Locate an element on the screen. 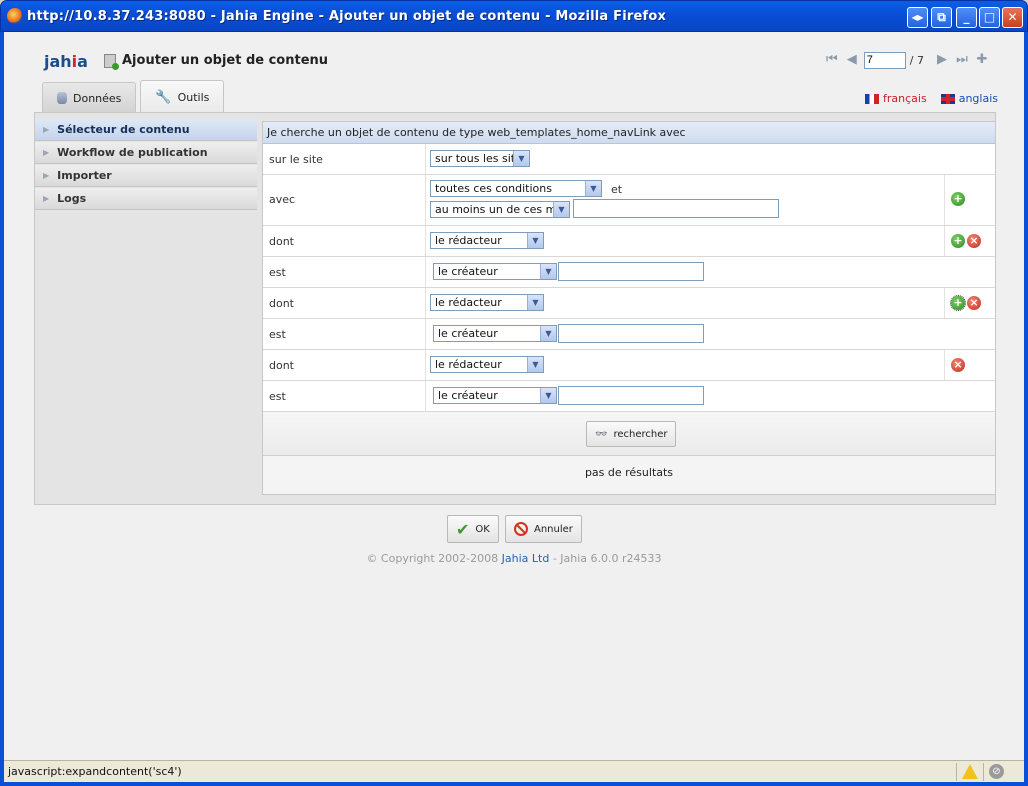 The height and width of the screenshot is (786, 1028). checkmark-icon: ✔ is located at coordinates (463, 529).